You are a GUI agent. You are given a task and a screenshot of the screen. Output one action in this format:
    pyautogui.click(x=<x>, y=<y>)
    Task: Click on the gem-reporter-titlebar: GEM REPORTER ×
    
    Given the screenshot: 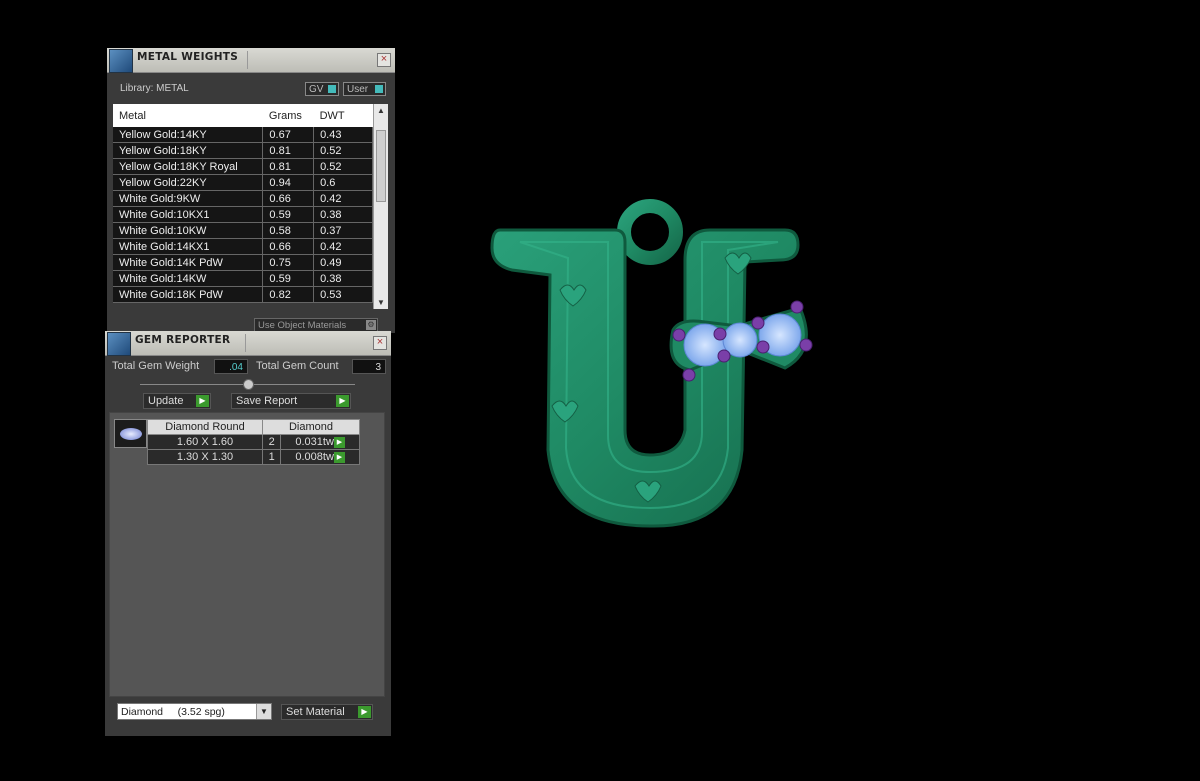 What is the action you would take?
    pyautogui.click(x=248, y=343)
    